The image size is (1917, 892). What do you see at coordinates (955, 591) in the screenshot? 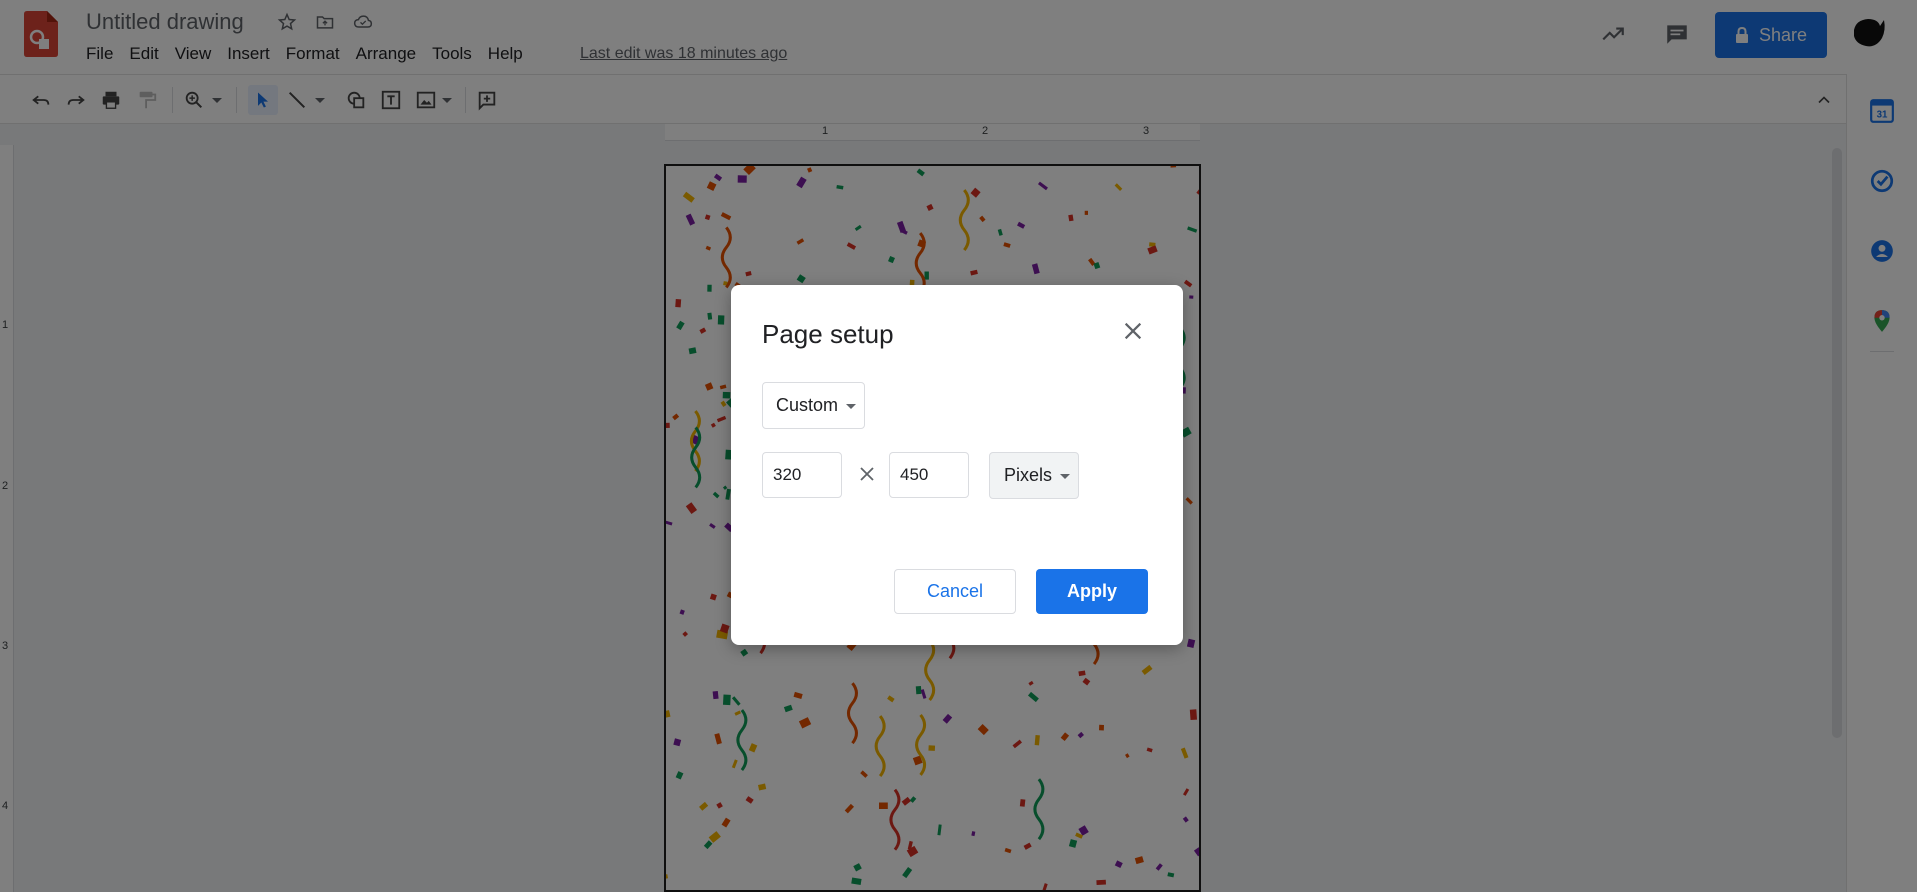
I see `cancel-button: Cancel` at bounding box center [955, 591].